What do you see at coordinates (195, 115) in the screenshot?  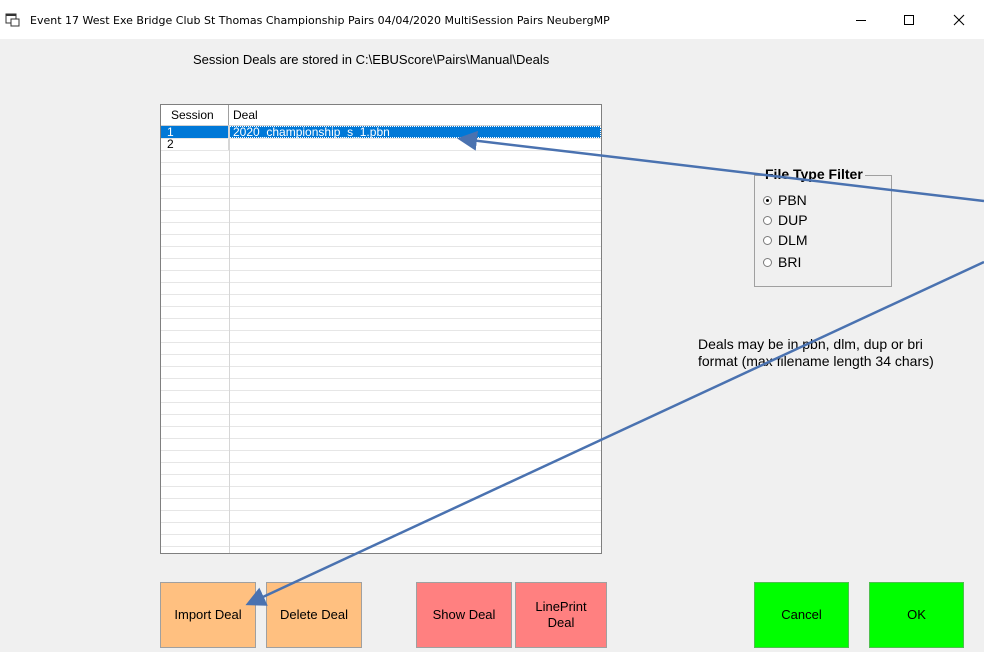 I see `column-header-session: Session` at bounding box center [195, 115].